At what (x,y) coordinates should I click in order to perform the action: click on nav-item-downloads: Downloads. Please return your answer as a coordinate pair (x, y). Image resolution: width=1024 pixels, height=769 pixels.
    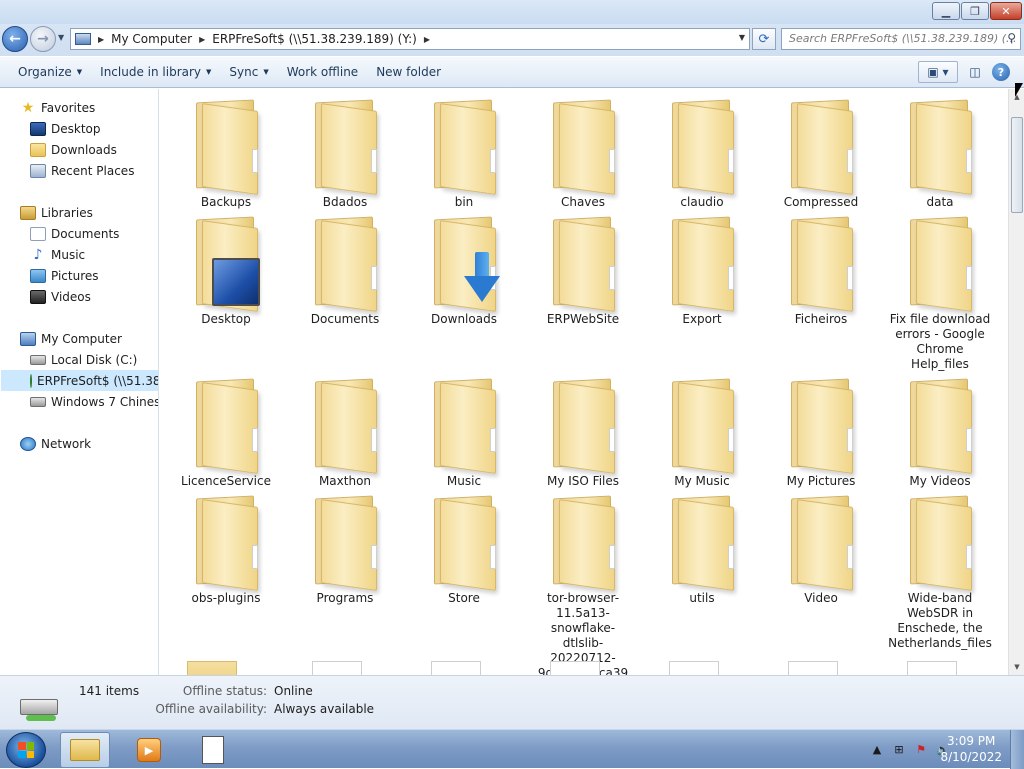
    Looking at the image, I should click on (58, 149).